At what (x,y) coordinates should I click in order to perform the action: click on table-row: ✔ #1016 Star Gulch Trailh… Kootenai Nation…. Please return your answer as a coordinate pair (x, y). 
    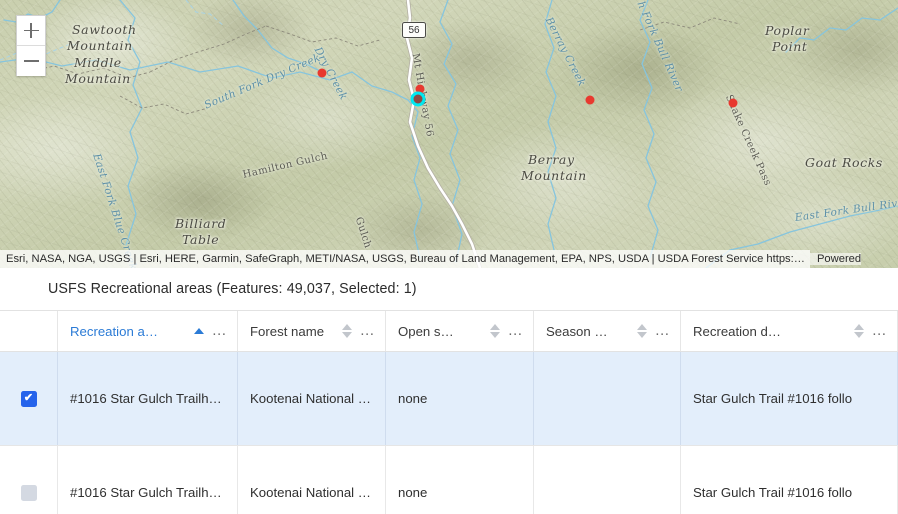
    Looking at the image, I should click on (449, 480).